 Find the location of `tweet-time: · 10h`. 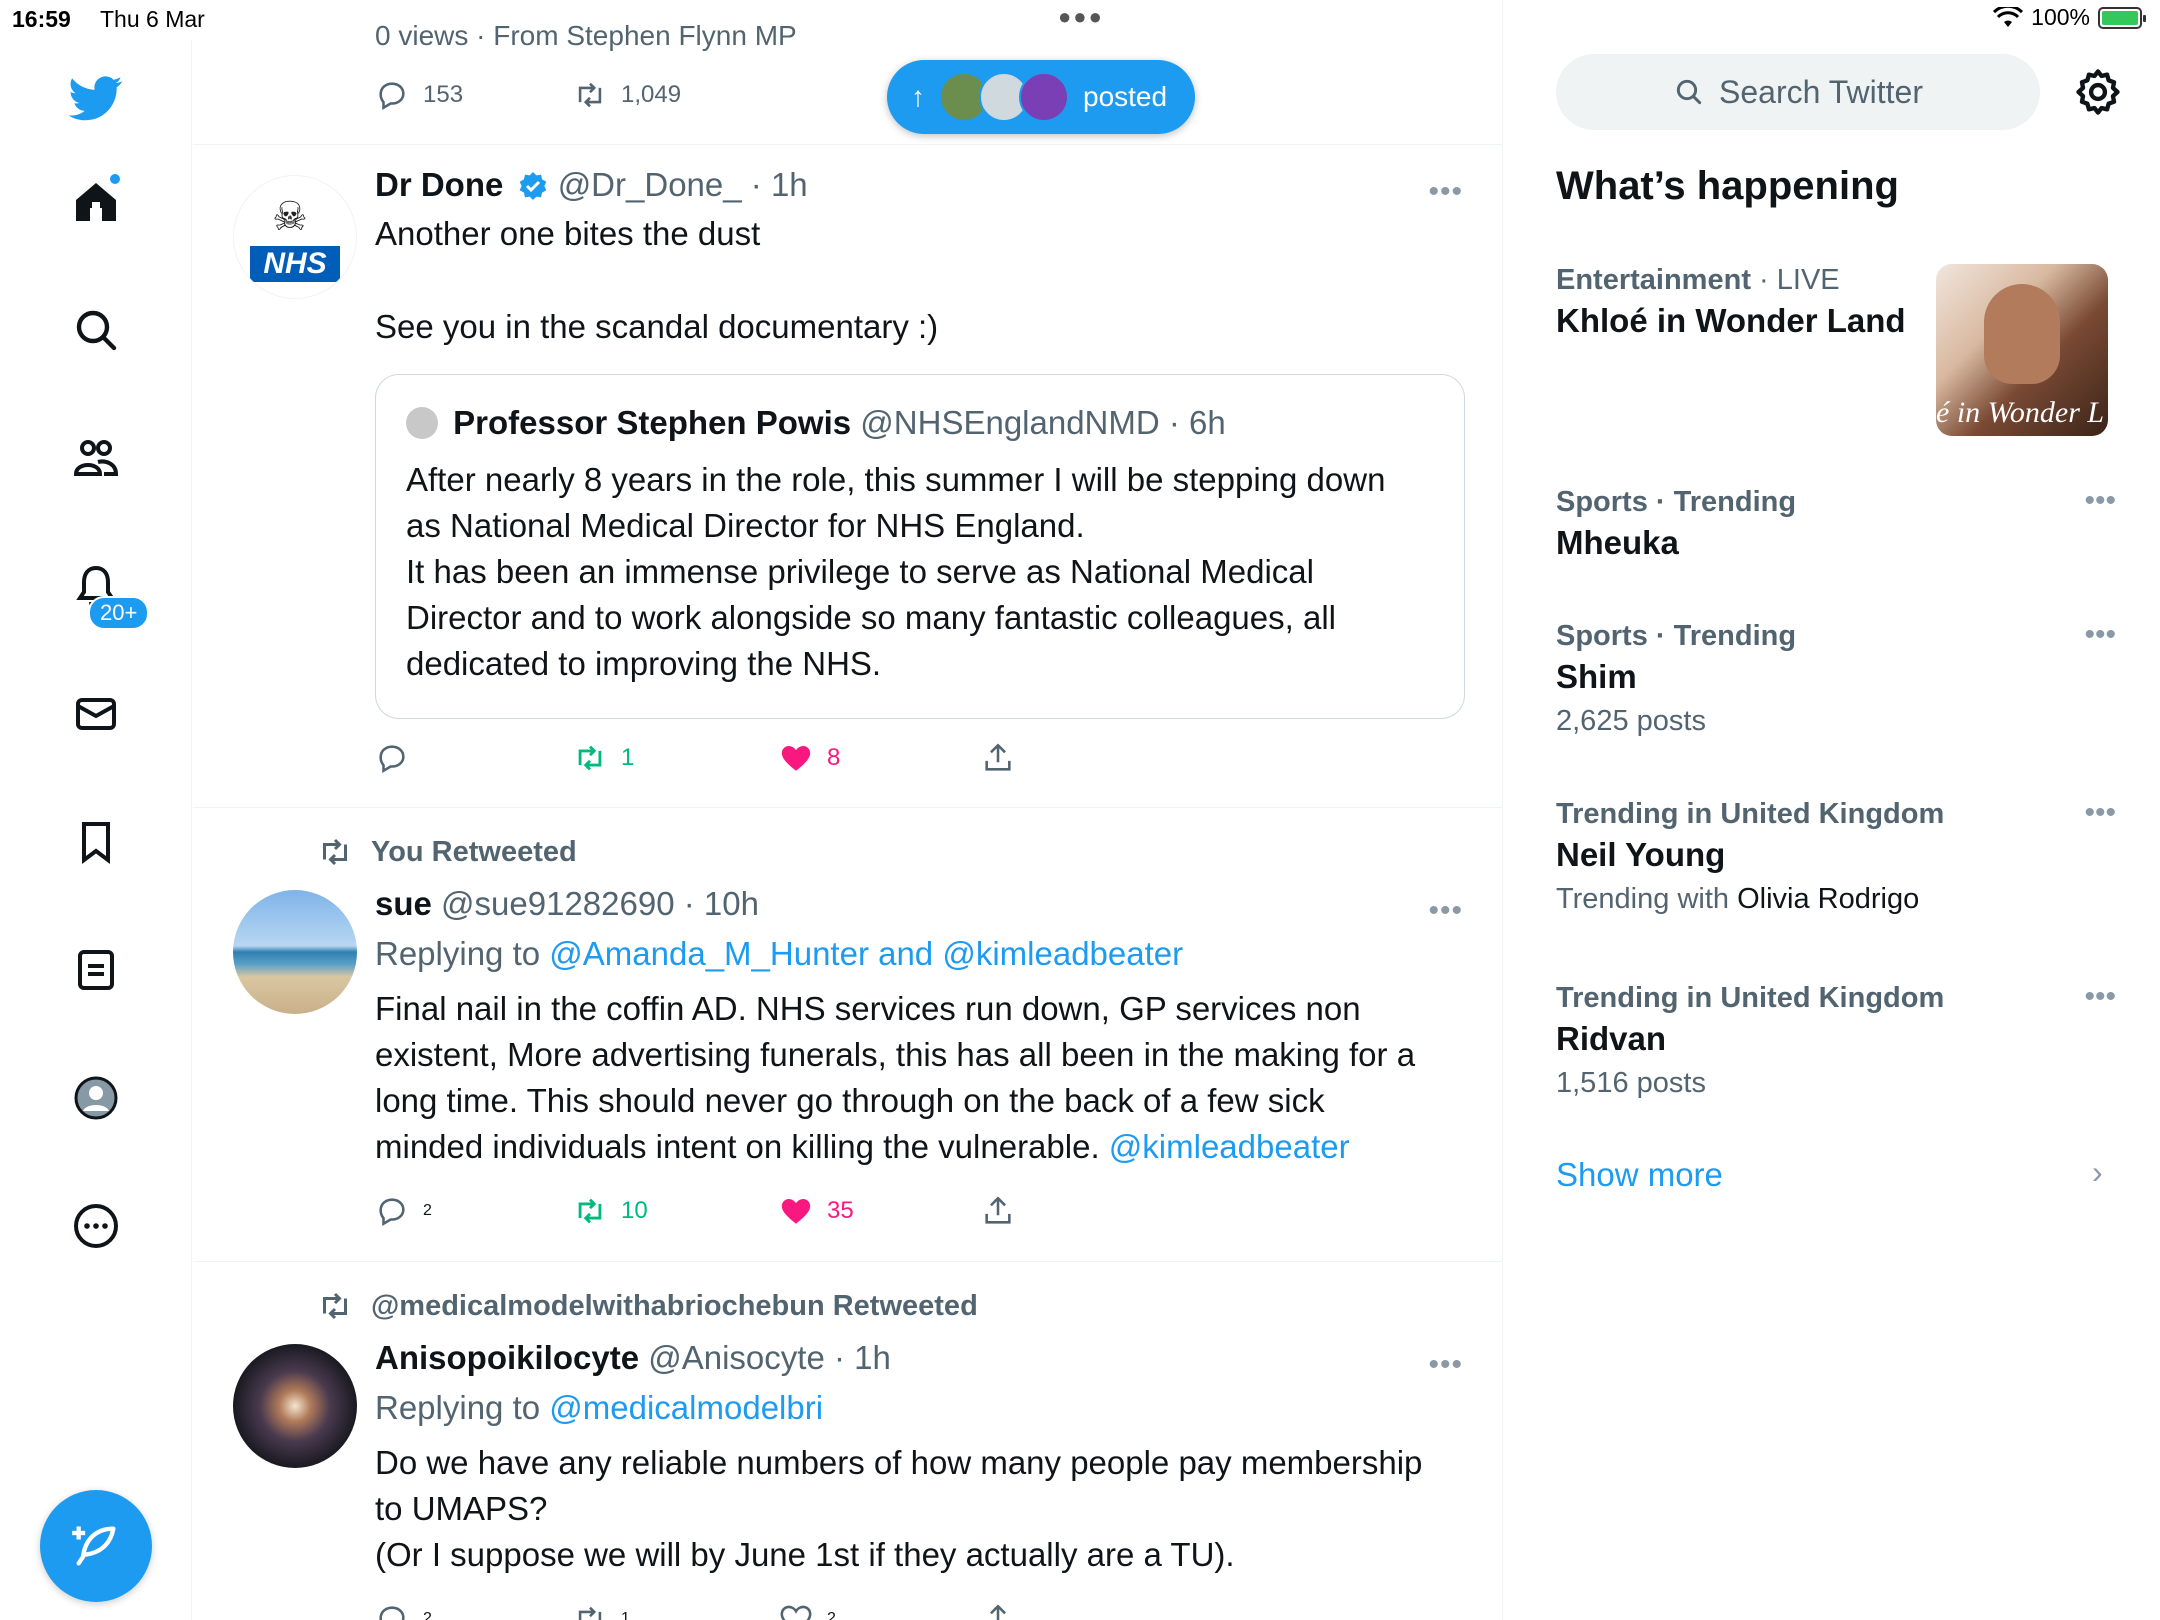

tweet-time: · 10h is located at coordinates (721, 903).